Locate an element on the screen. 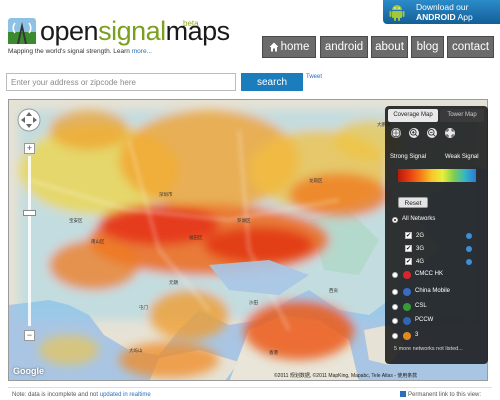 Image resolution: width=500 pixels, height=400 pixels. signal-tower-logo-icon is located at coordinates (22, 31).